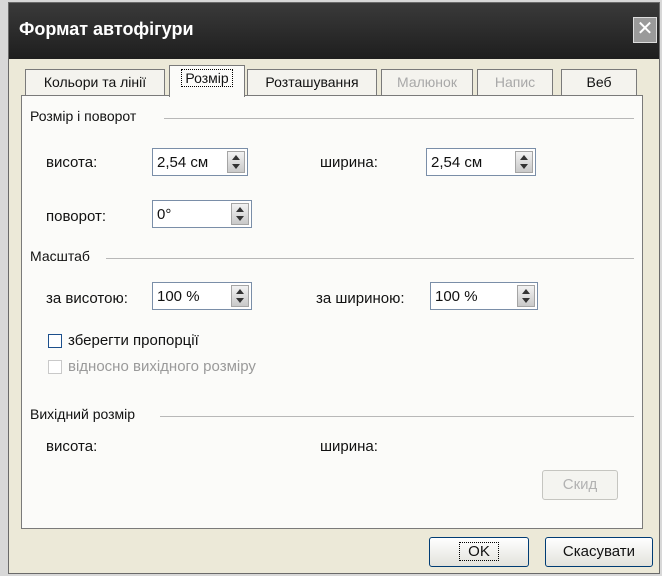  I want to click on cancel-button: Скасувати, so click(599, 552).